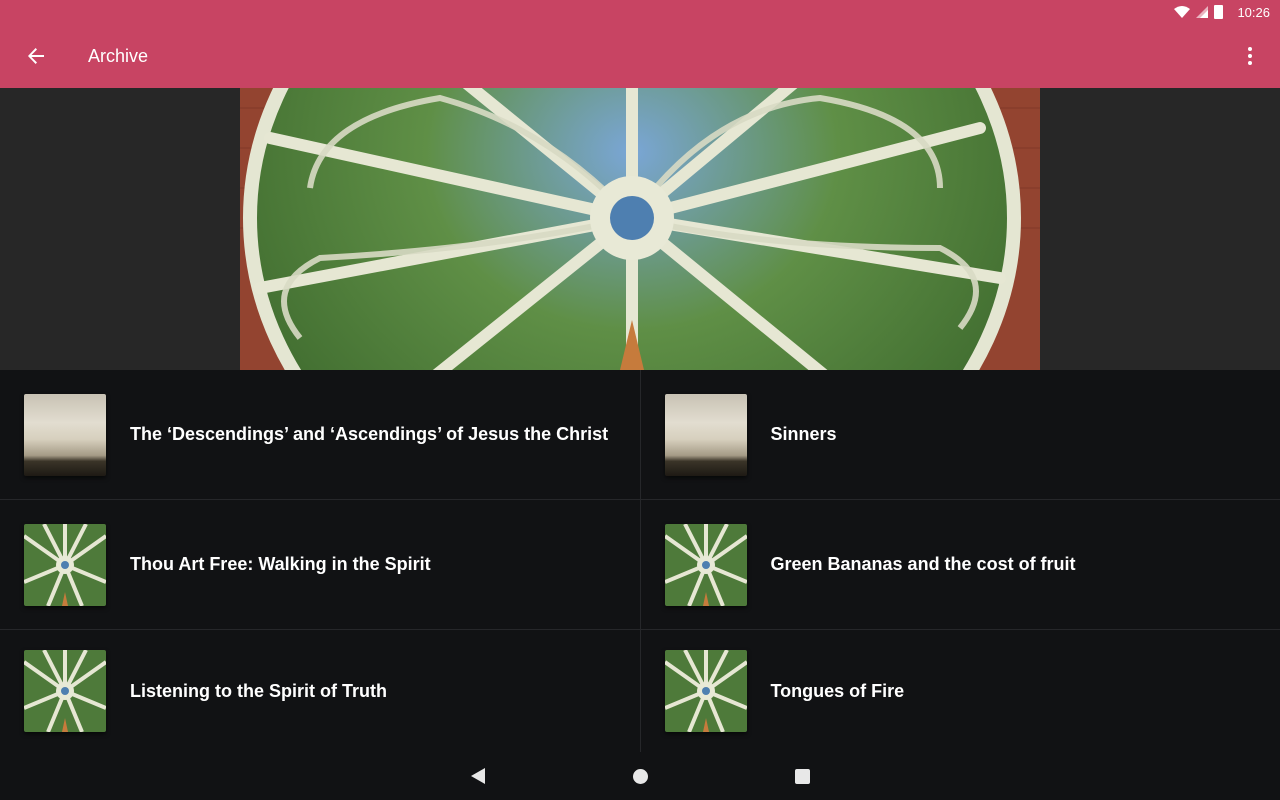  I want to click on nav-recents-button, so click(802, 776).